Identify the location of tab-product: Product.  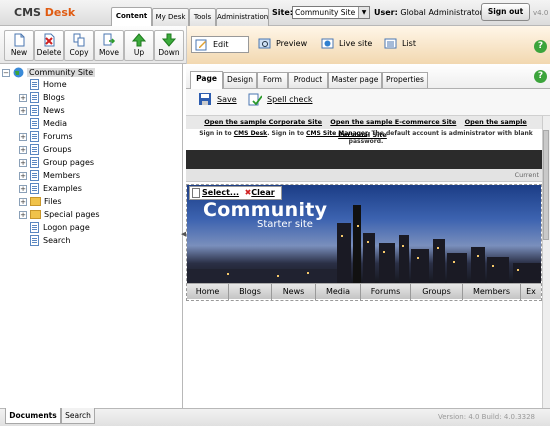
(308, 80).